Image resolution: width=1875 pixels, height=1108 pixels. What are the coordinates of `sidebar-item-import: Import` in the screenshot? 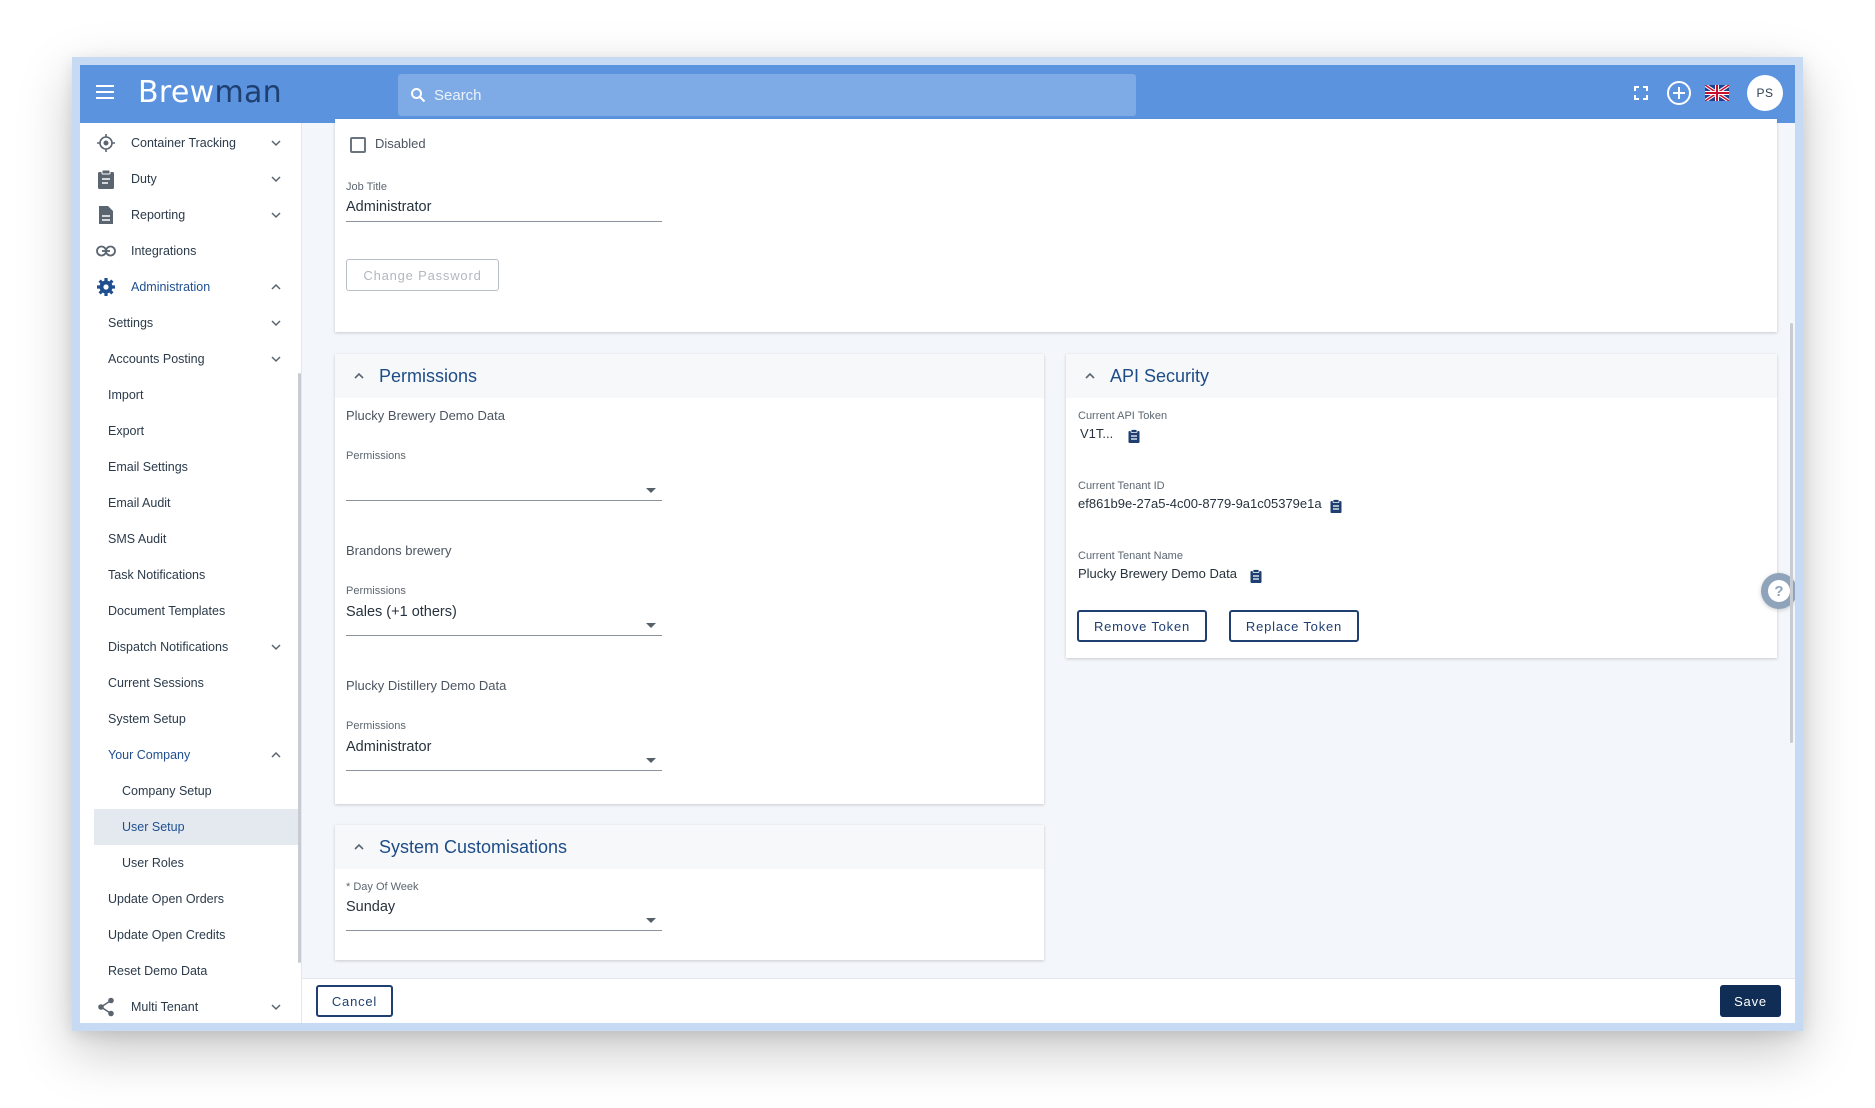 It's located at (189, 395).